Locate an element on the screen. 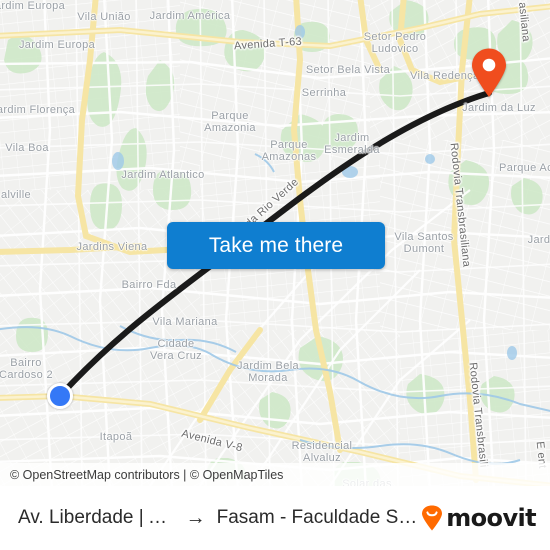 The width and height of the screenshot is (550, 550). destination-pin-marker is located at coordinates (489, 73).